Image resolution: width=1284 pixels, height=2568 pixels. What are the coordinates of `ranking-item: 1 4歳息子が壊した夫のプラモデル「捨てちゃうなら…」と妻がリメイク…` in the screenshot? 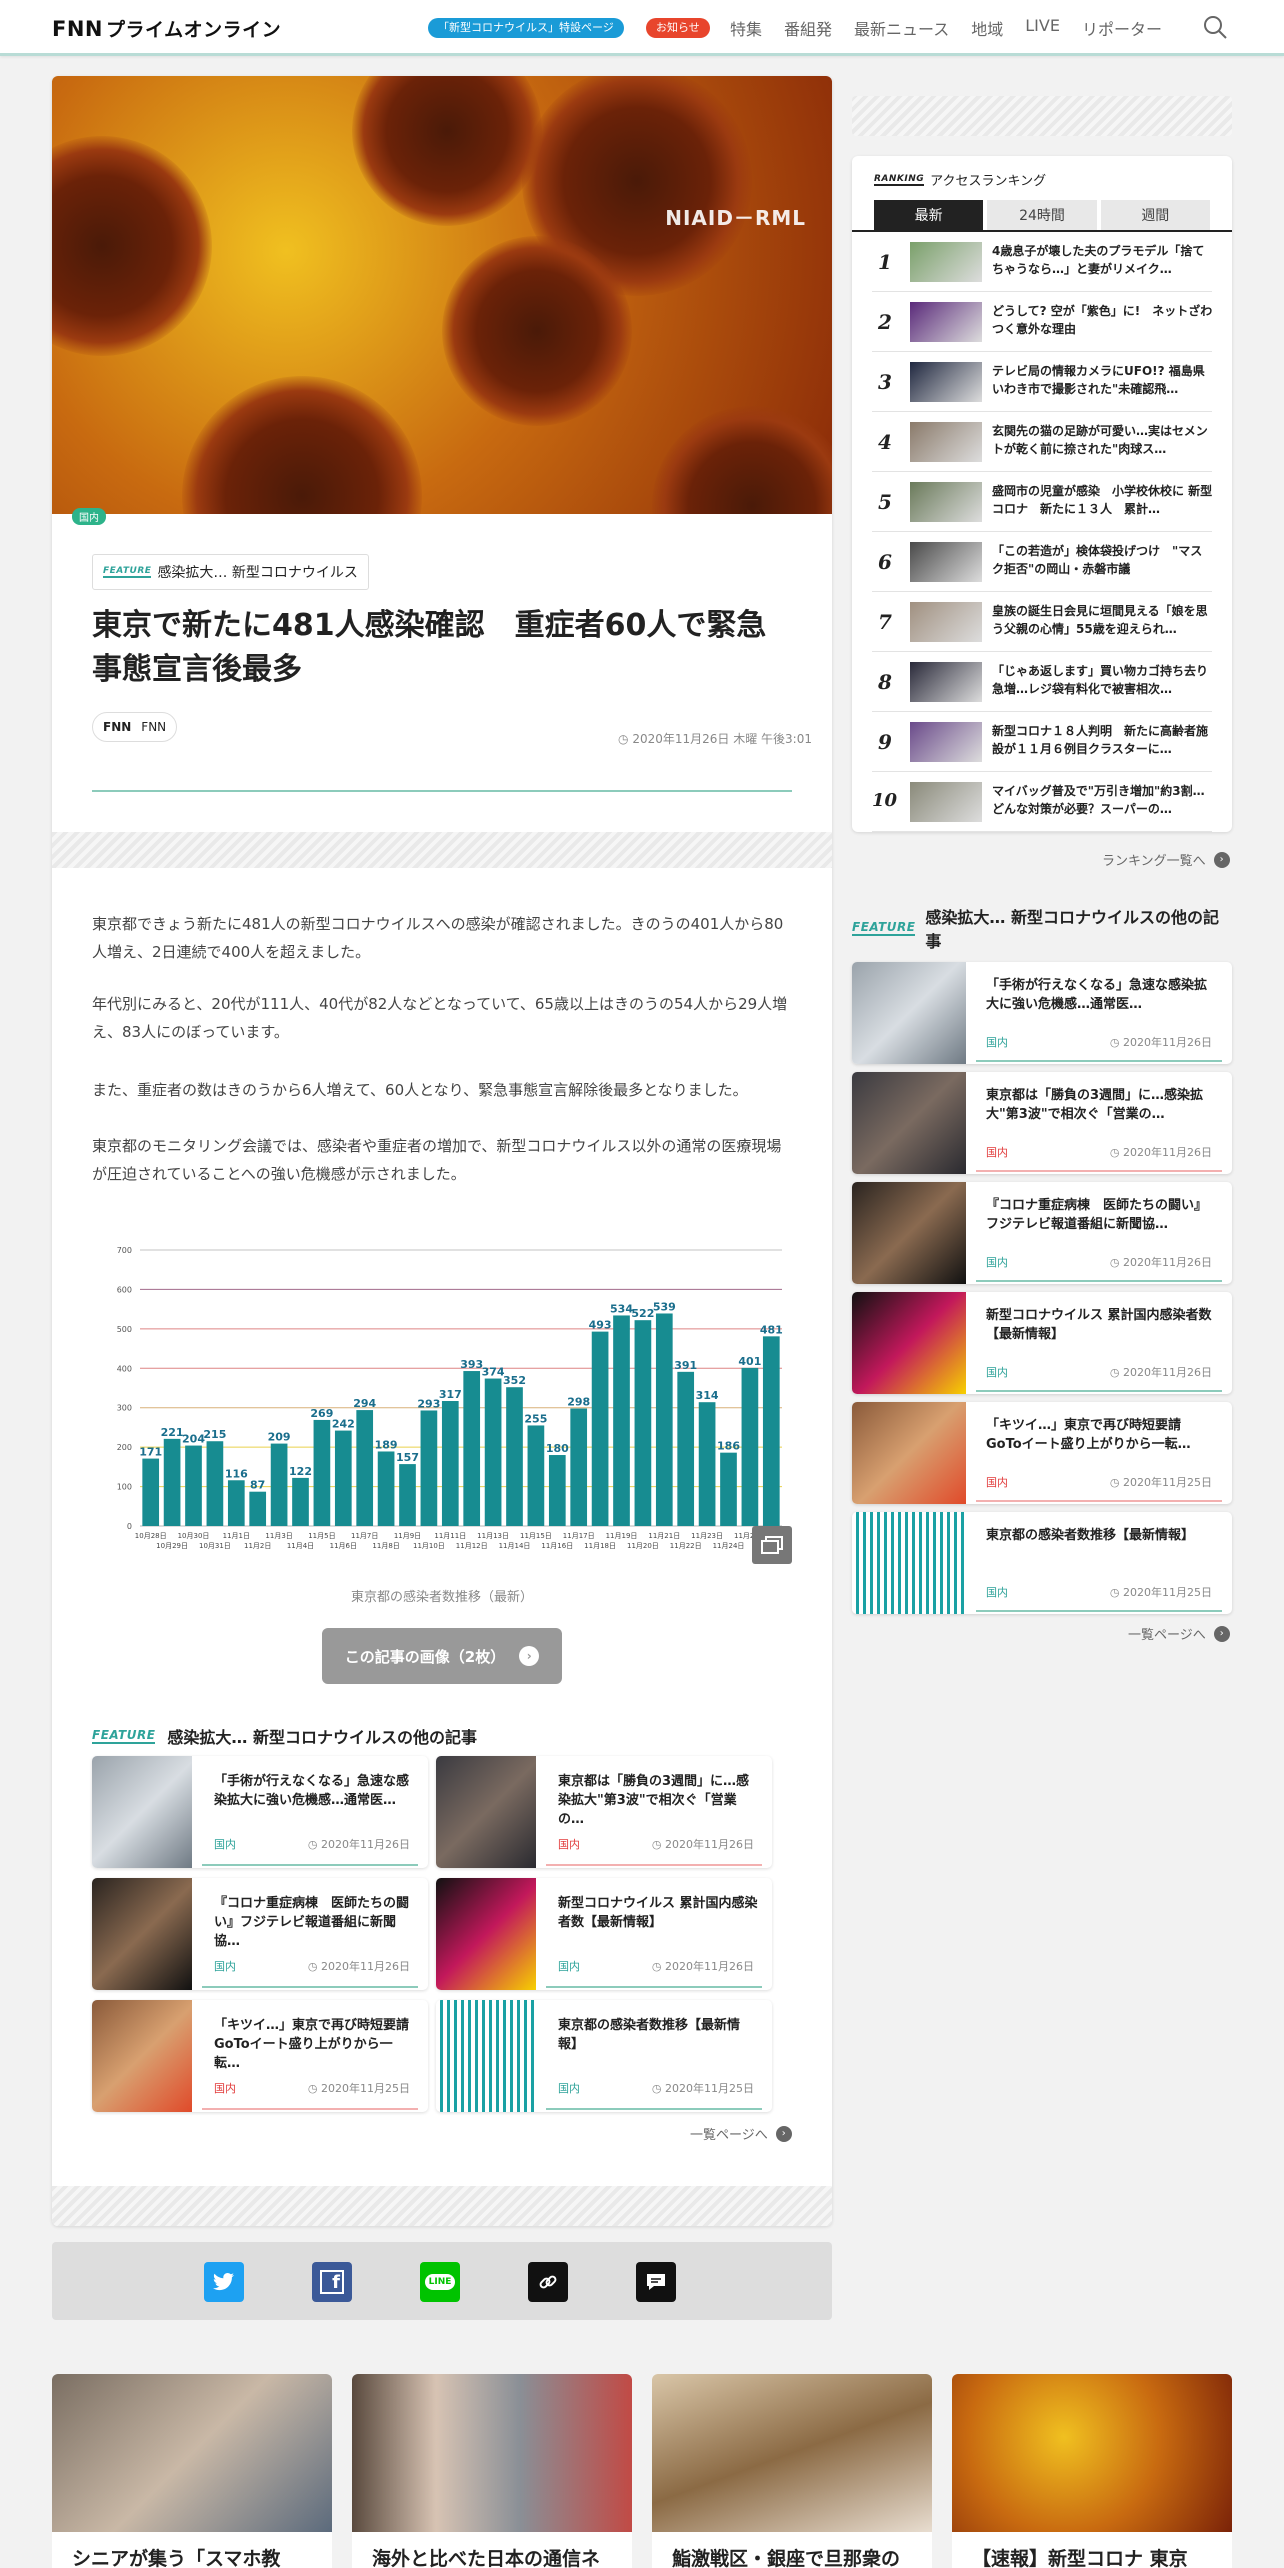 It's located at (1042, 262).